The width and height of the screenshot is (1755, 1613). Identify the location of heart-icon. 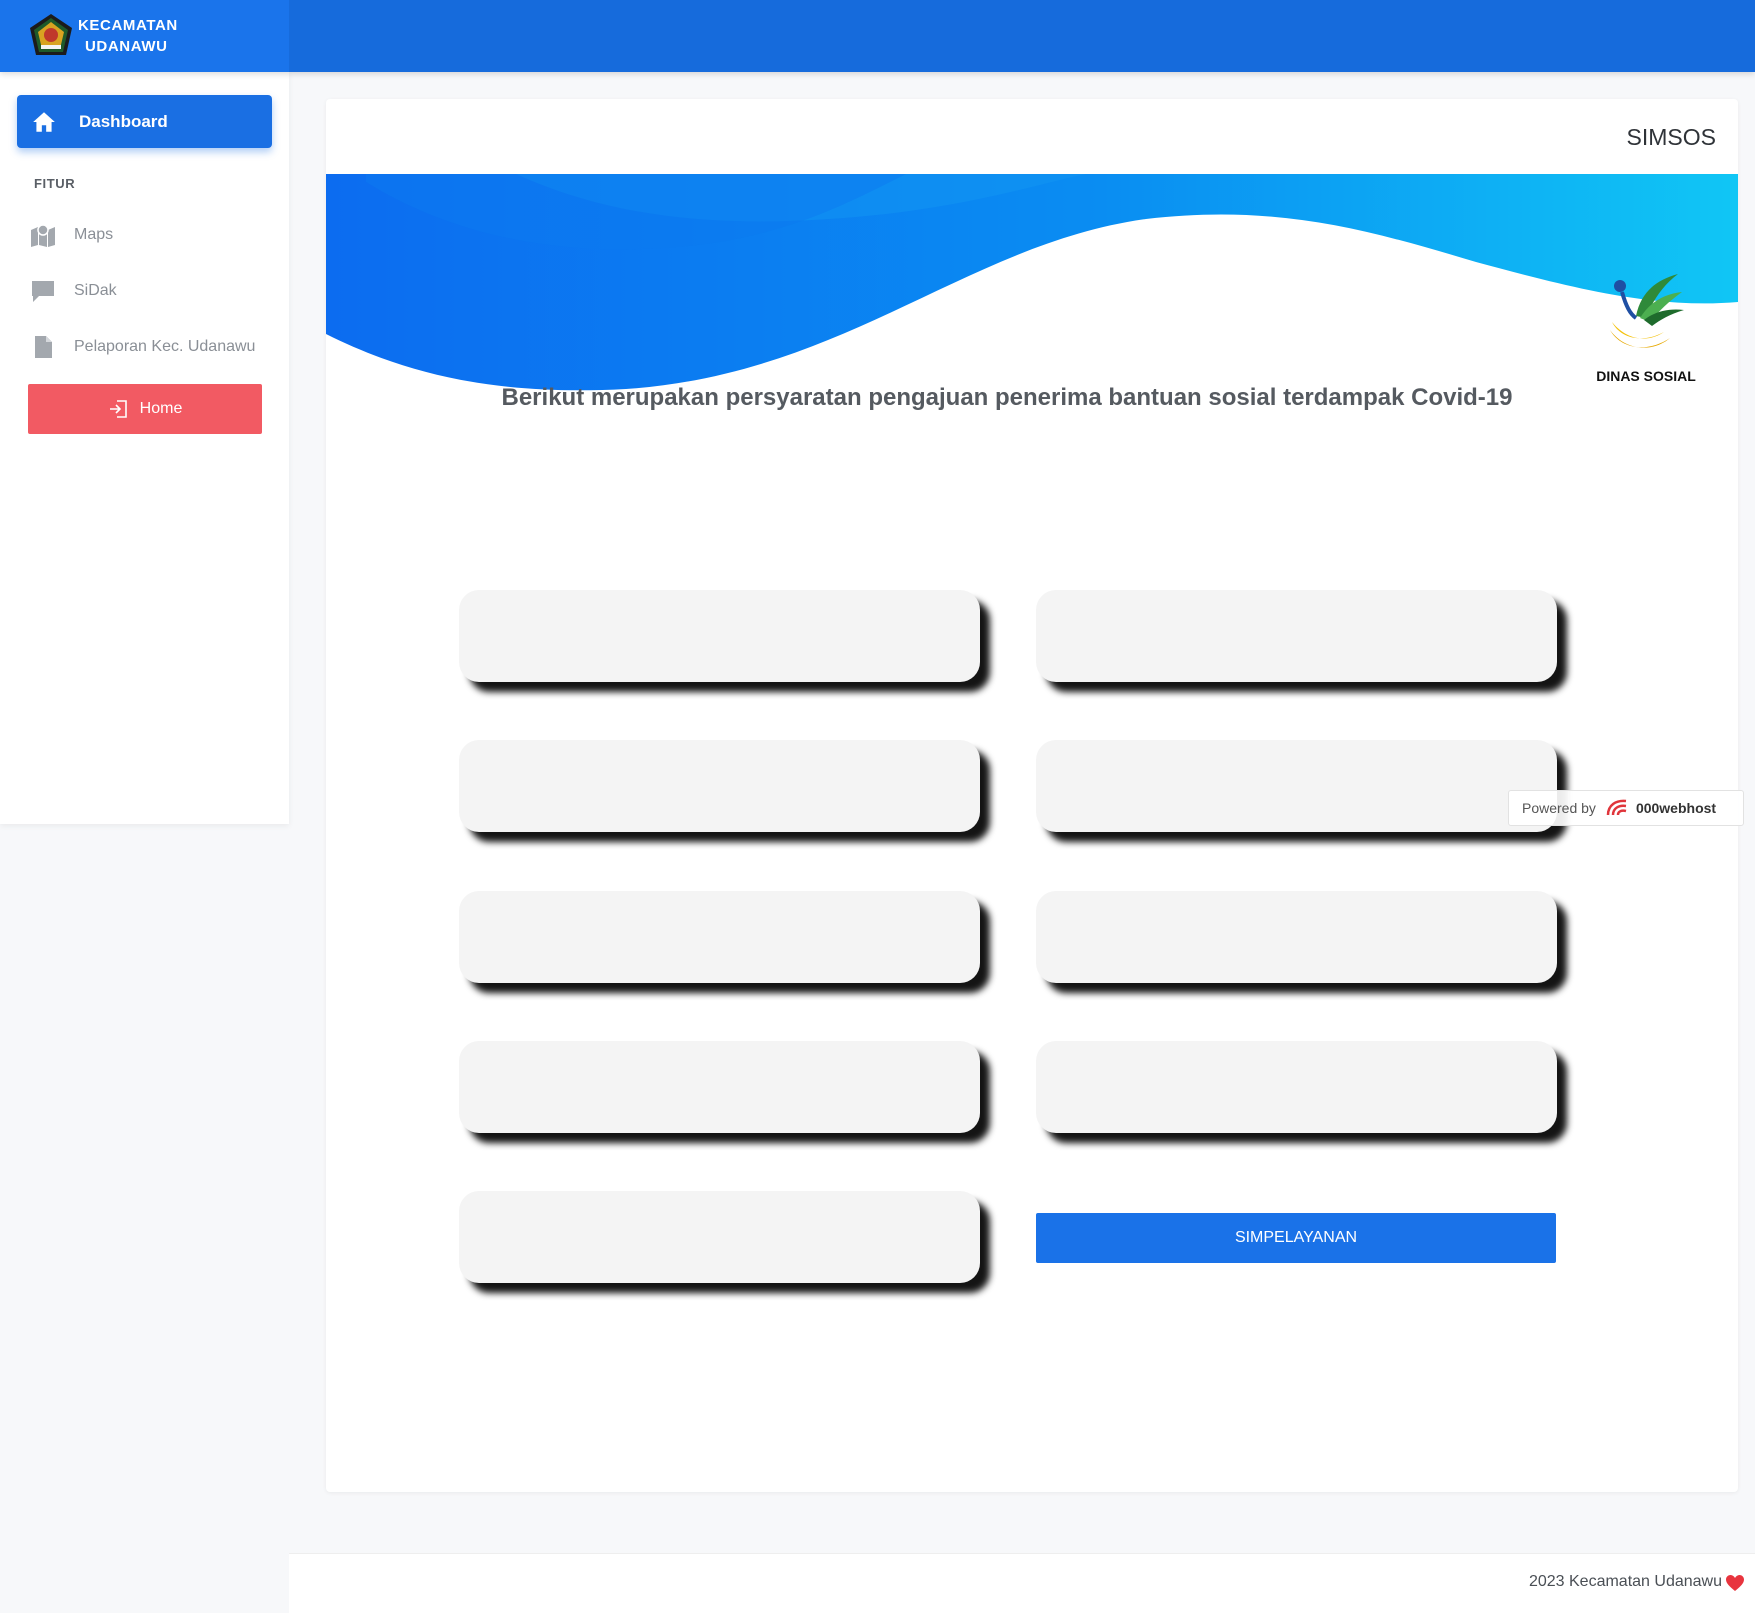
(1735, 1583).